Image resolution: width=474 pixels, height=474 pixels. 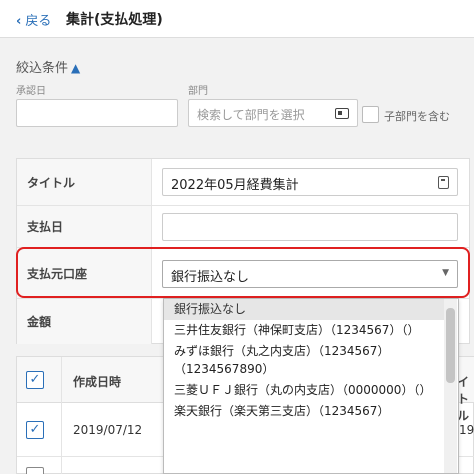 What do you see at coordinates (235, 185) in the screenshot?
I see `title-value: 2022年05月経費集計` at bounding box center [235, 185].